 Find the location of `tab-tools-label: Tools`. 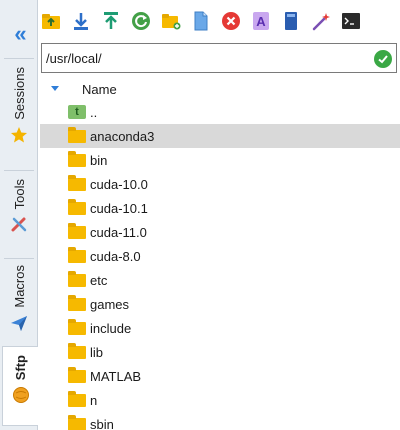

tab-tools-label: Tools is located at coordinates (19, 194).